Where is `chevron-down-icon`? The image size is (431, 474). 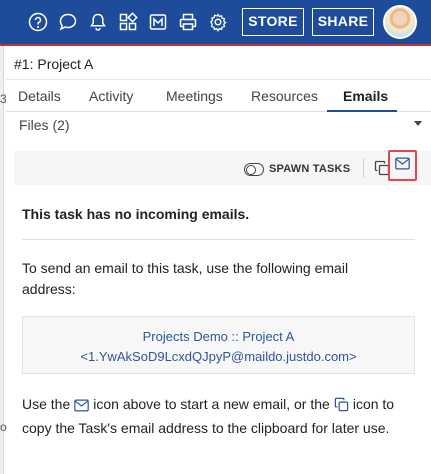 chevron-down-icon is located at coordinates (418, 123).